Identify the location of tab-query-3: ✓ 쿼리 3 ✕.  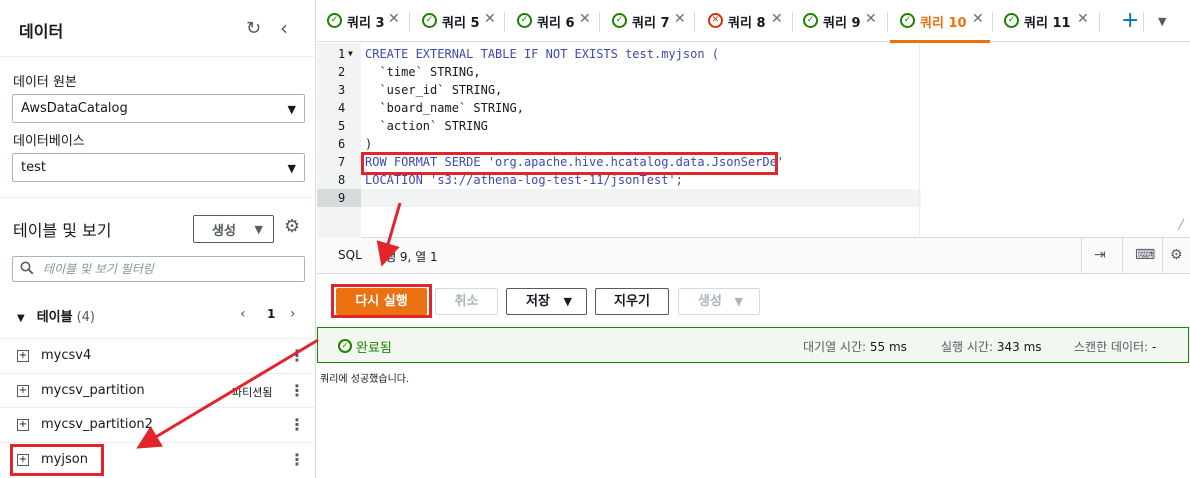
(363, 21).